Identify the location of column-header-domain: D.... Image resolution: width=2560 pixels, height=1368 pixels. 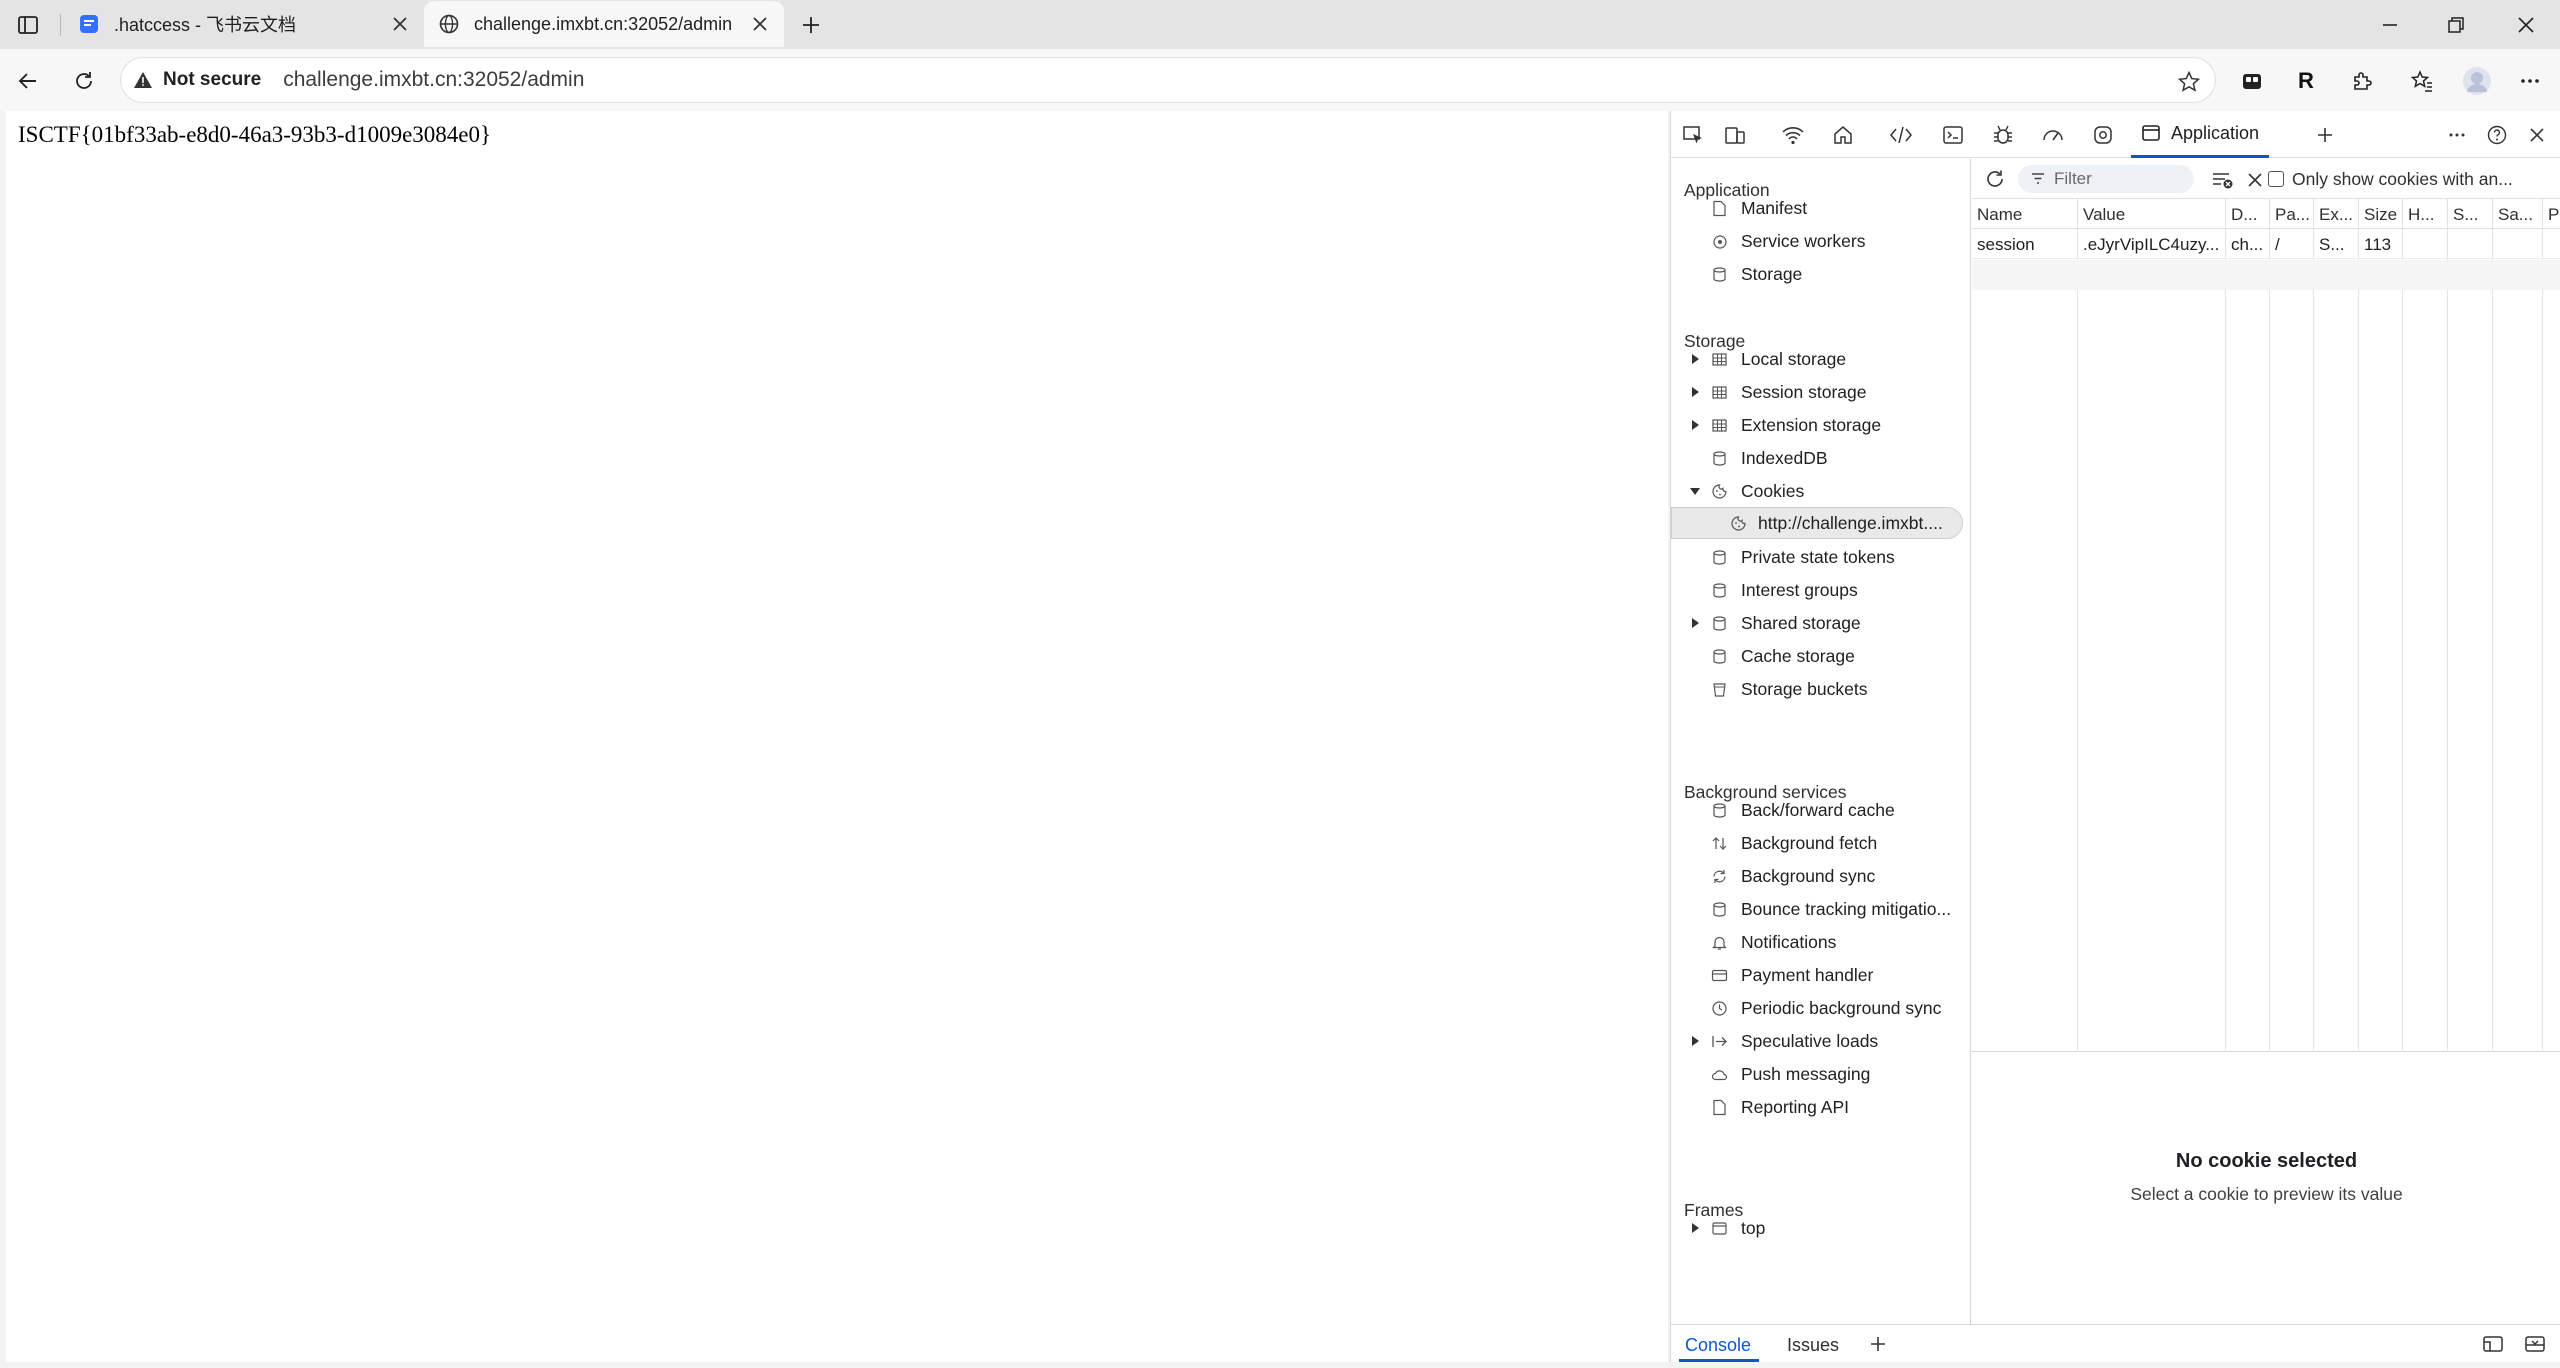
(2248, 214).